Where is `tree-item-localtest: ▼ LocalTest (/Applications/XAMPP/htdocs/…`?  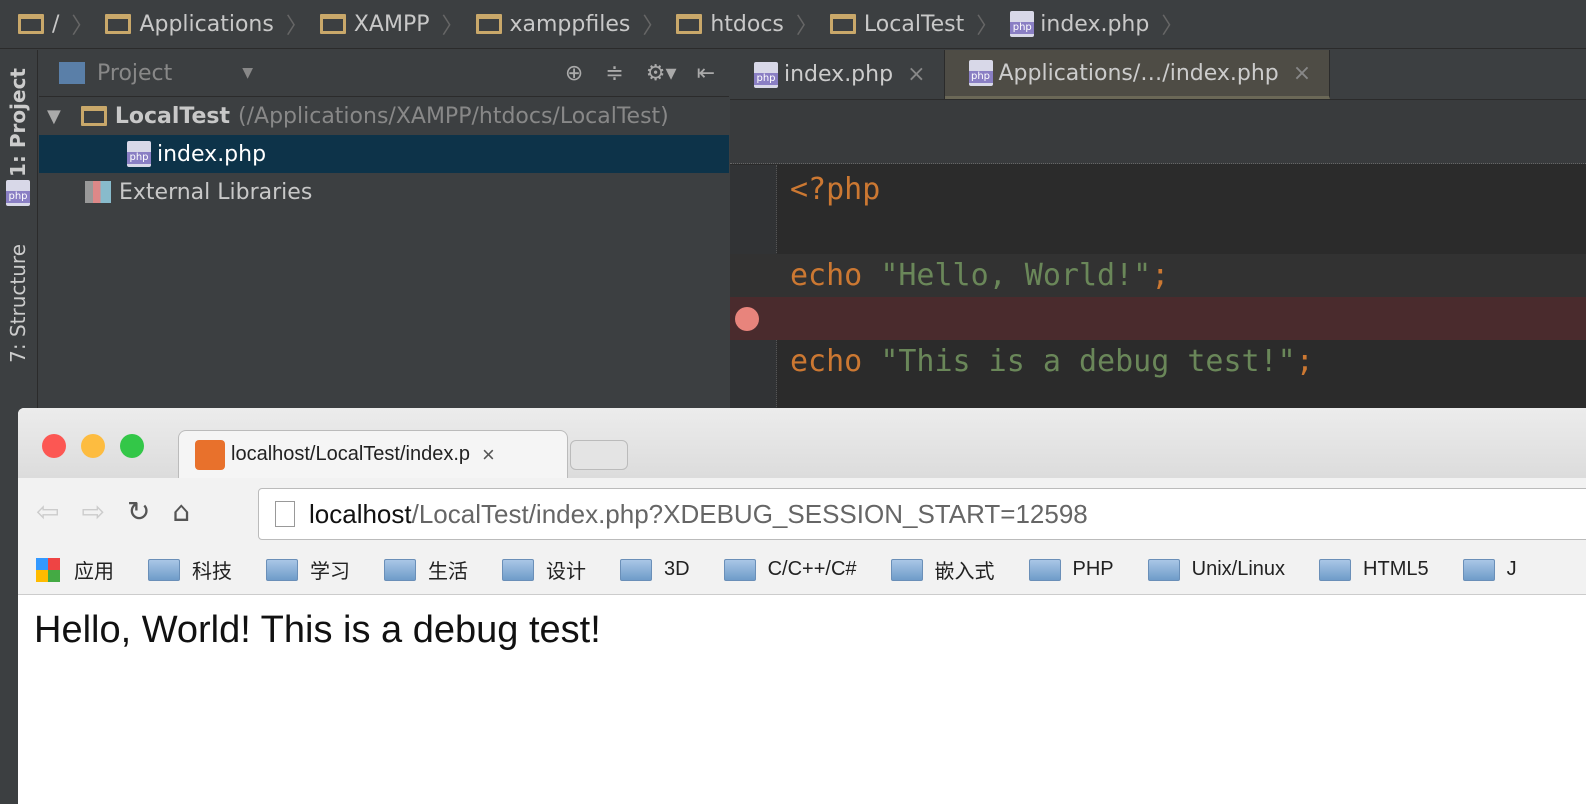 tree-item-localtest: ▼ LocalTest (/Applications/XAMPP/htdocs/… is located at coordinates (384, 116).